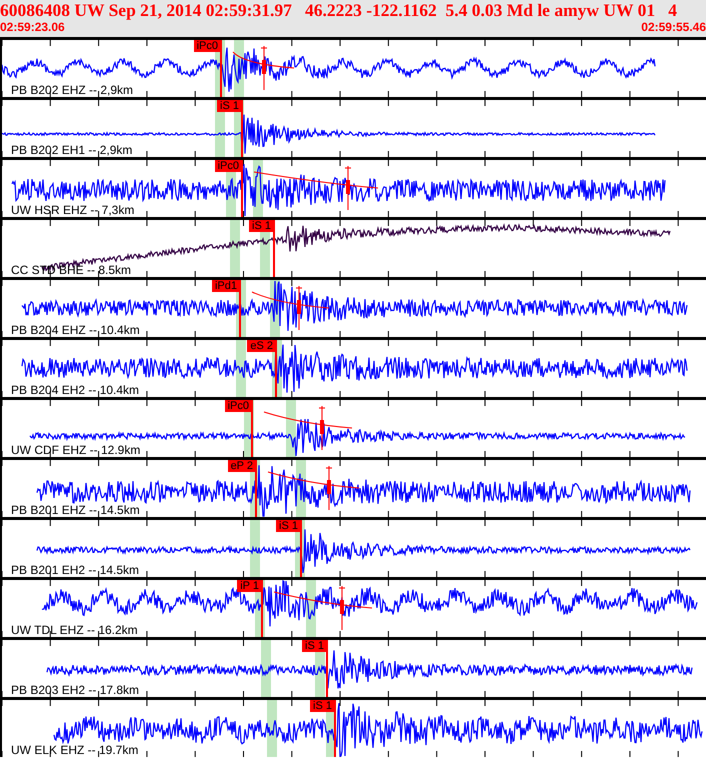  I want to click on station-label: PB B201 EHZ -- 14.5km, so click(75, 510).